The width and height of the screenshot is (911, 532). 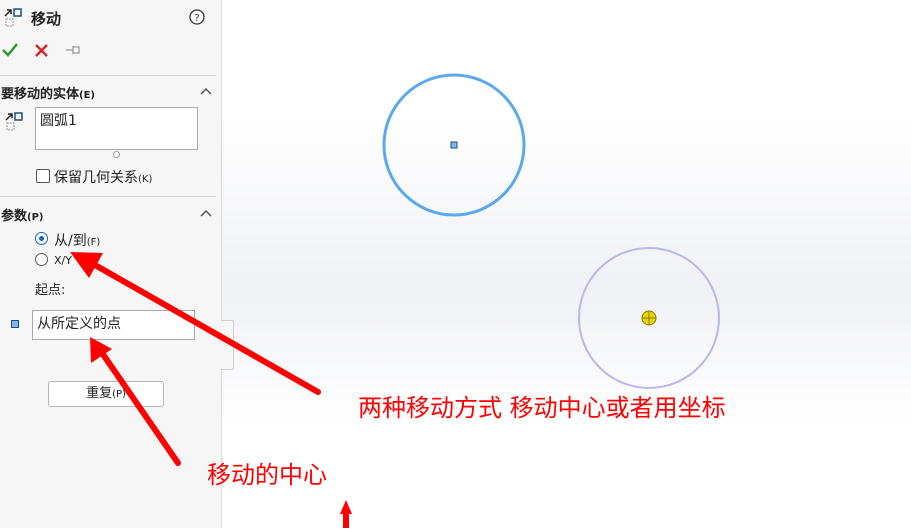 What do you see at coordinates (346, 507) in the screenshot?
I see `arrow-head-bottom` at bounding box center [346, 507].